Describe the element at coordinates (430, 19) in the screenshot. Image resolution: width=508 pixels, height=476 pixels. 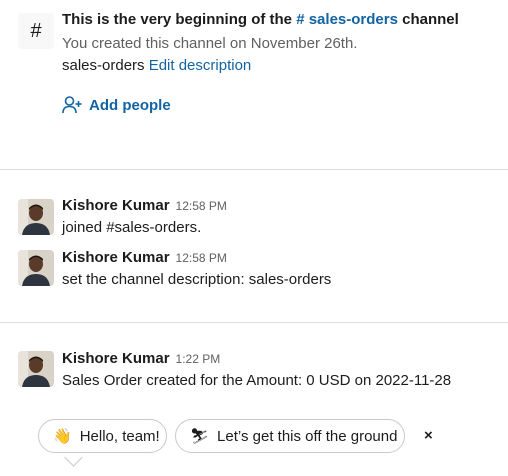
I see `intro-title-suffix: channel` at that location.